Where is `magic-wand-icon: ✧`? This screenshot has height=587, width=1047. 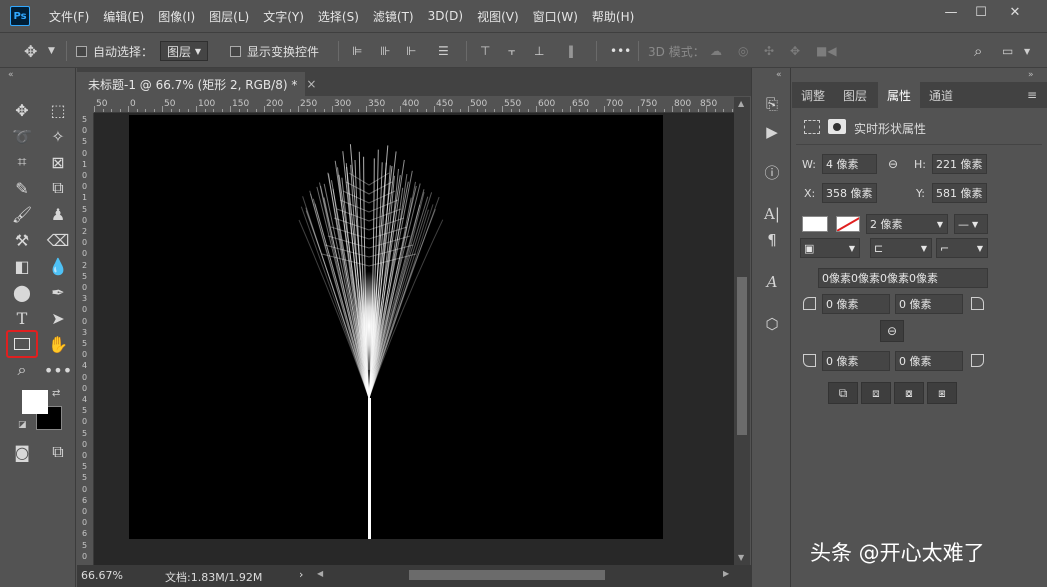
magic-wand-icon: ✧ is located at coordinates (58, 136).